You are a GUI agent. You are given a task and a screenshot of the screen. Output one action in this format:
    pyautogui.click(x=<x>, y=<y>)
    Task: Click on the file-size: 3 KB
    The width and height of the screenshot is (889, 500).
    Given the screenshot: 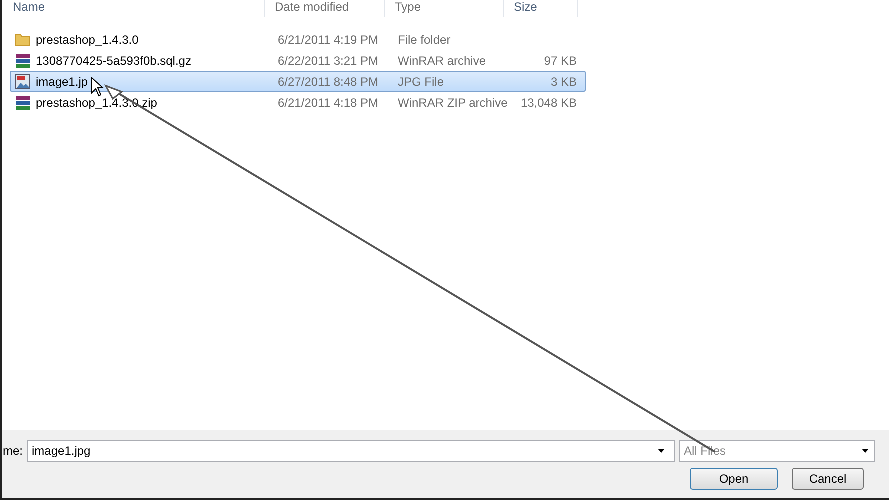 What is the action you would take?
    pyautogui.click(x=564, y=81)
    